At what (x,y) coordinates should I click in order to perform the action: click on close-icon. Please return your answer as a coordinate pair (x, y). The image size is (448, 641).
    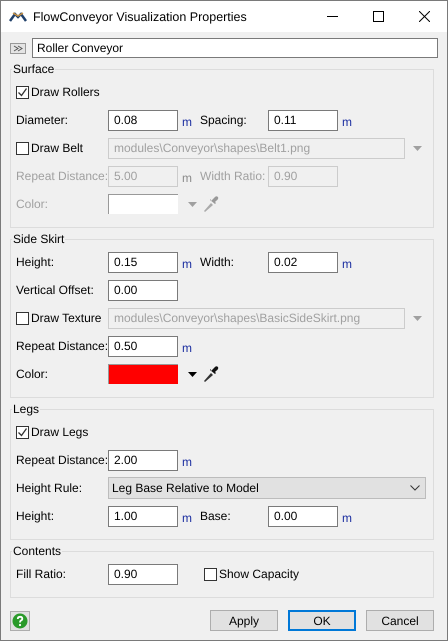
    Looking at the image, I should click on (424, 16).